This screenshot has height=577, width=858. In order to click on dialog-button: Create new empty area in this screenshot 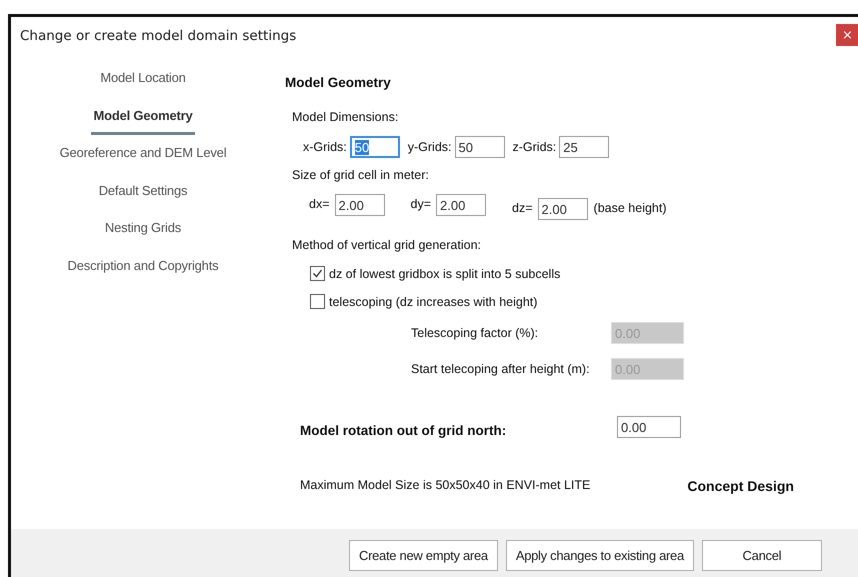, I will do `click(423, 555)`.